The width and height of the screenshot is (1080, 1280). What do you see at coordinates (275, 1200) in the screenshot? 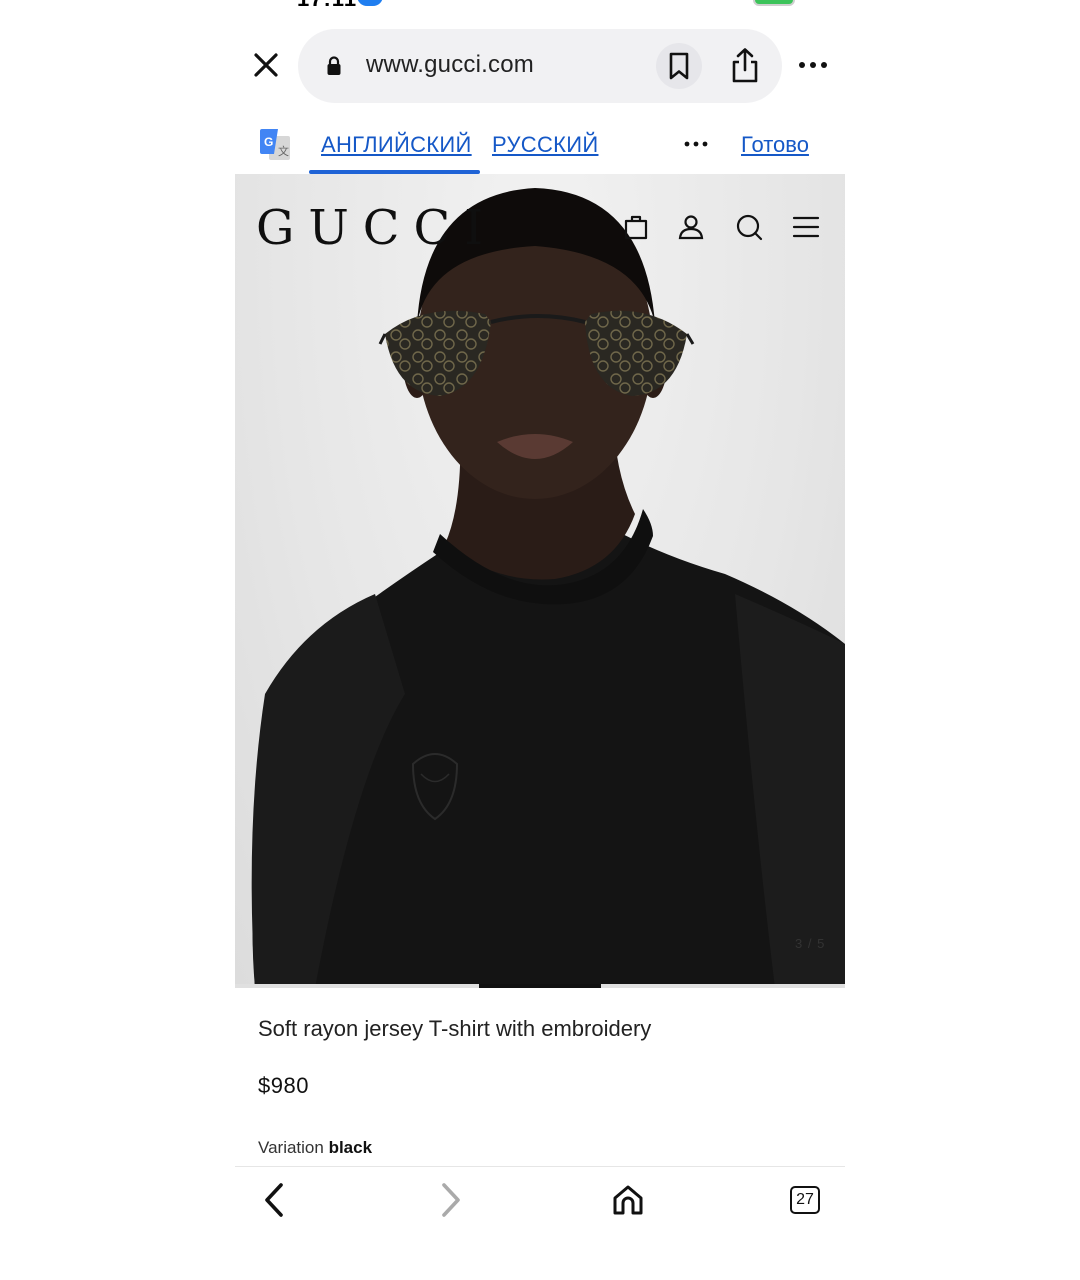
I see `back-icon` at bounding box center [275, 1200].